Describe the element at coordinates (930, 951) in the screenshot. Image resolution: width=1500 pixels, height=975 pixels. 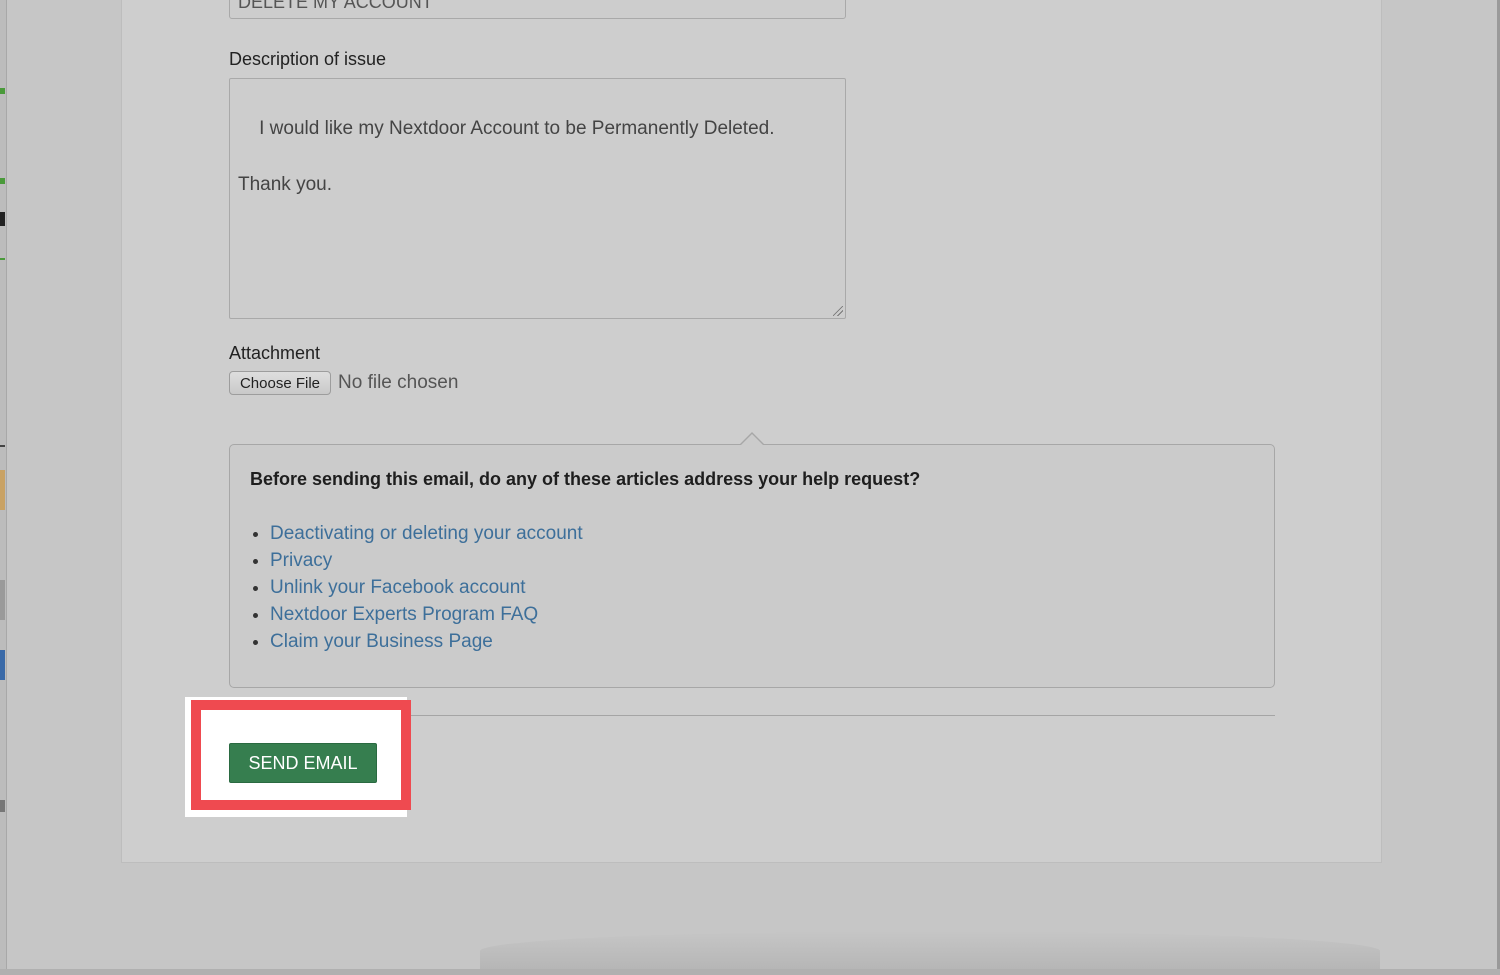
I see `bottom-shadow` at that location.